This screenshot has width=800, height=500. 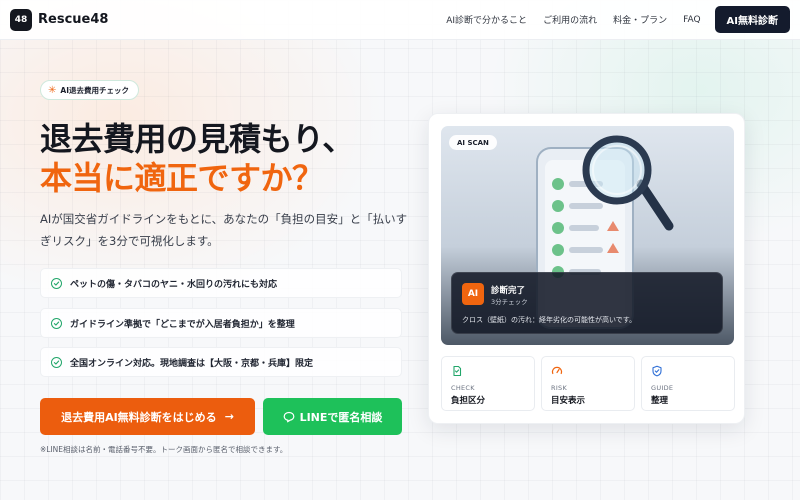 What do you see at coordinates (688, 383) in the screenshot?
I see `stat-card-guide: GUIDE 整理` at bounding box center [688, 383].